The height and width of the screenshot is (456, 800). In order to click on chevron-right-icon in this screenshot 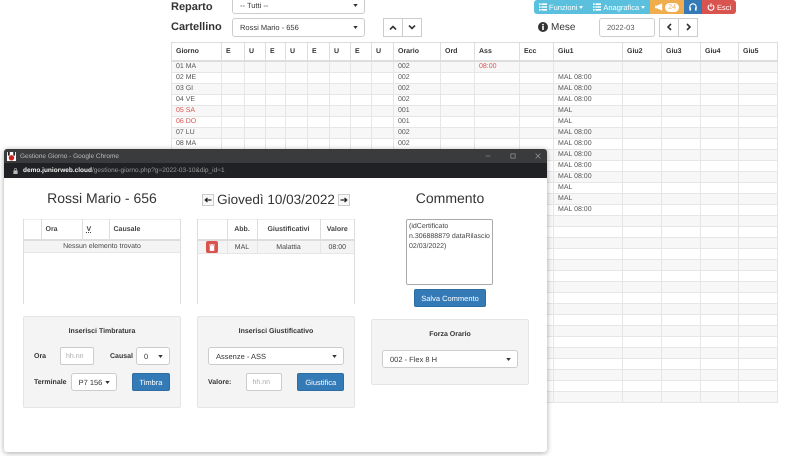, I will do `click(688, 27)`.